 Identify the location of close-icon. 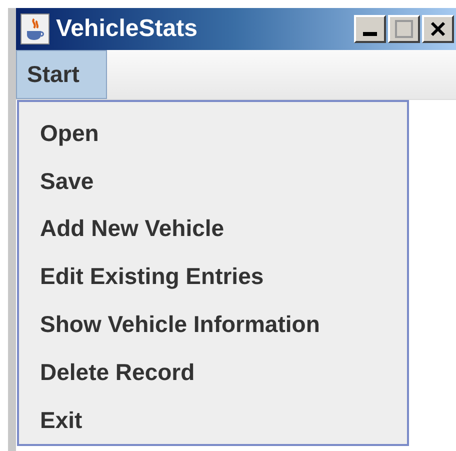
(438, 29).